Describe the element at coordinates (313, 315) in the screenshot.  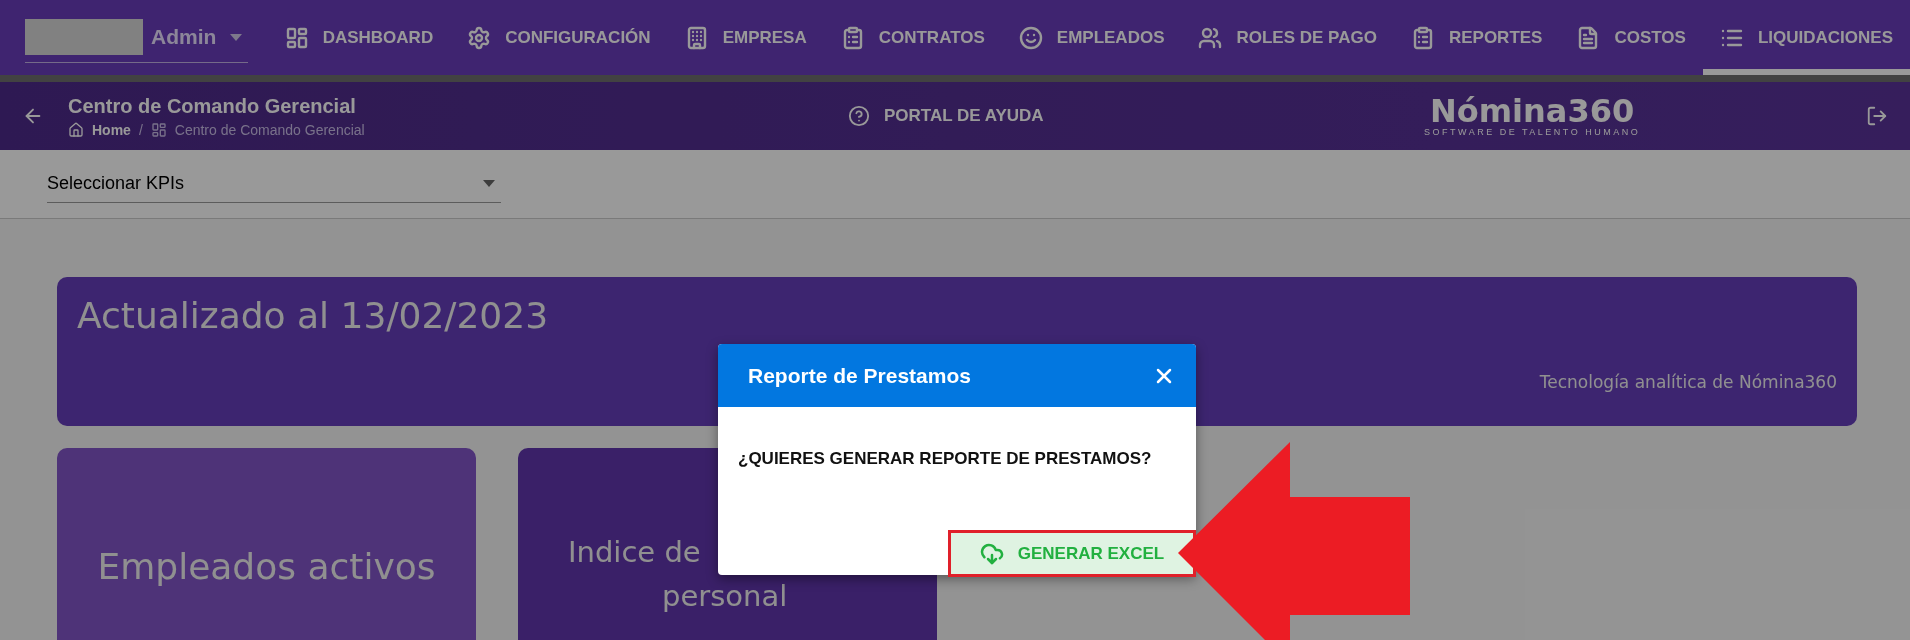
I see `banner-title: Actualizado al 13/02/2023` at that location.